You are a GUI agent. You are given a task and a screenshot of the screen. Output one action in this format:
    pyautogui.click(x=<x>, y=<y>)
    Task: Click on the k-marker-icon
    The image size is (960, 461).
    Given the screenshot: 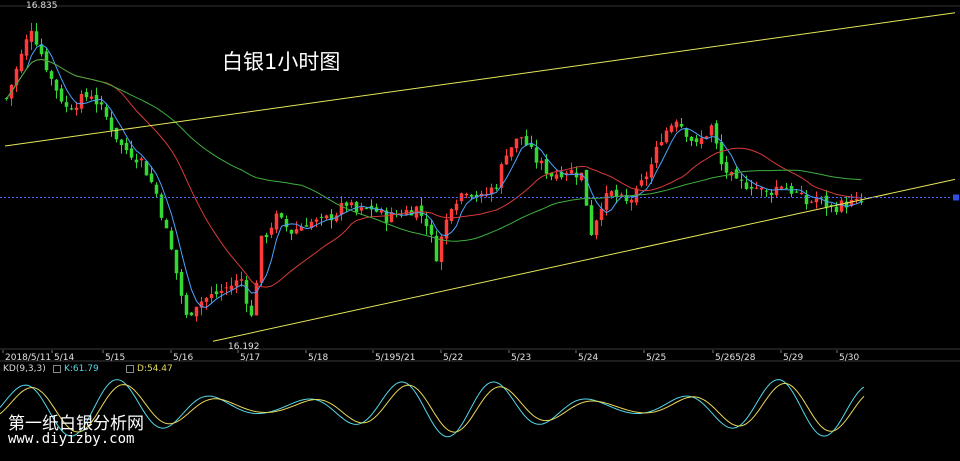 What is the action you would take?
    pyautogui.click(x=57, y=368)
    